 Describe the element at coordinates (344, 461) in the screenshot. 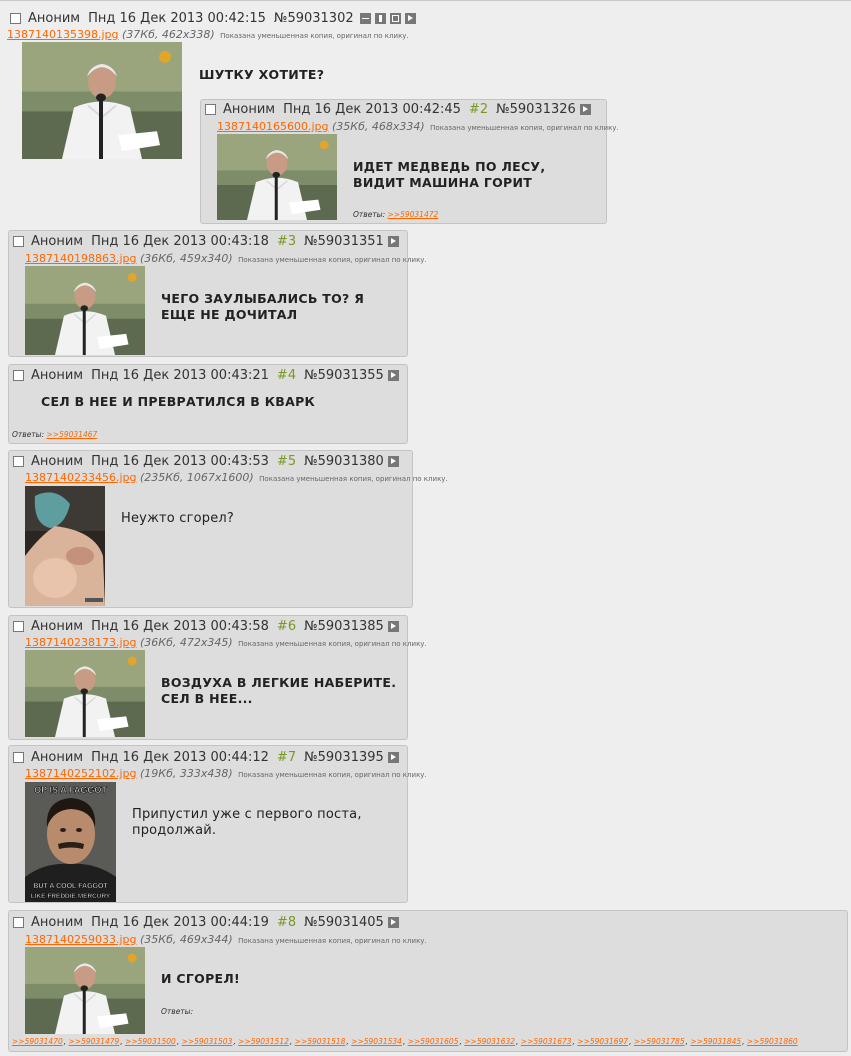

I see `post-number: №59031380` at that location.